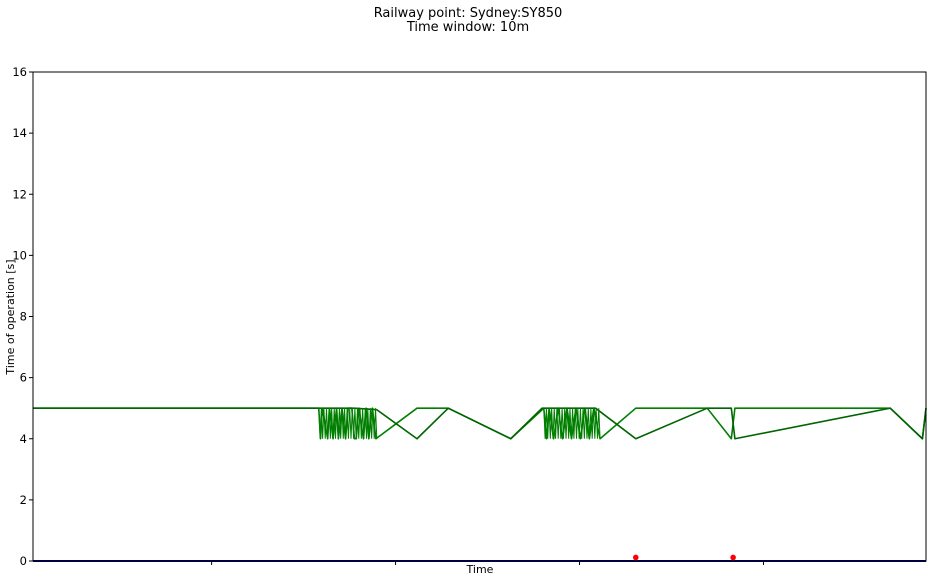  Describe the element at coordinates (19, 133) in the screenshot. I see `y-tick-label: 14` at that location.